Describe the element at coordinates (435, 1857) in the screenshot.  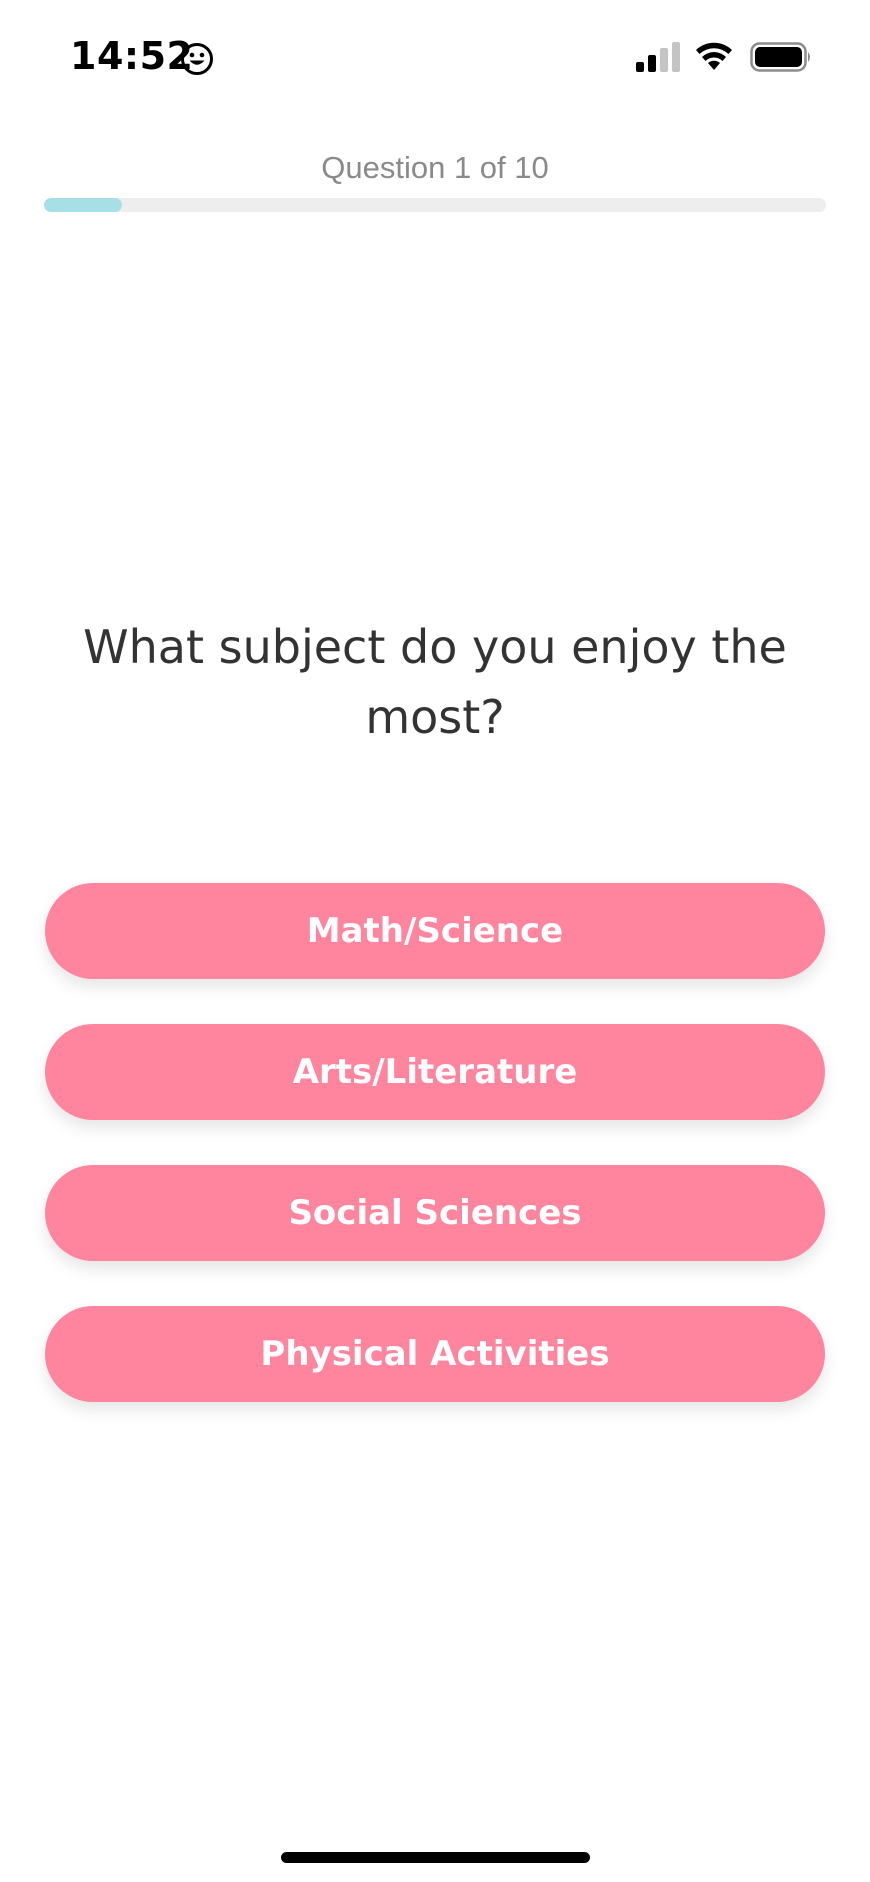
I see `home-indicator` at that location.